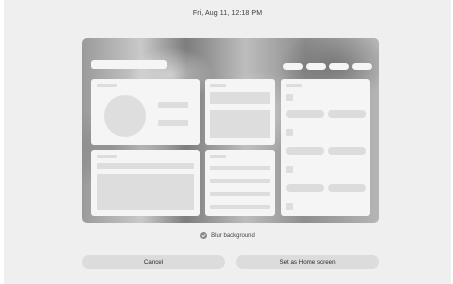 This screenshot has width=453, height=284. Describe the element at coordinates (204, 235) in the screenshot. I see `check-circle-icon` at that location.